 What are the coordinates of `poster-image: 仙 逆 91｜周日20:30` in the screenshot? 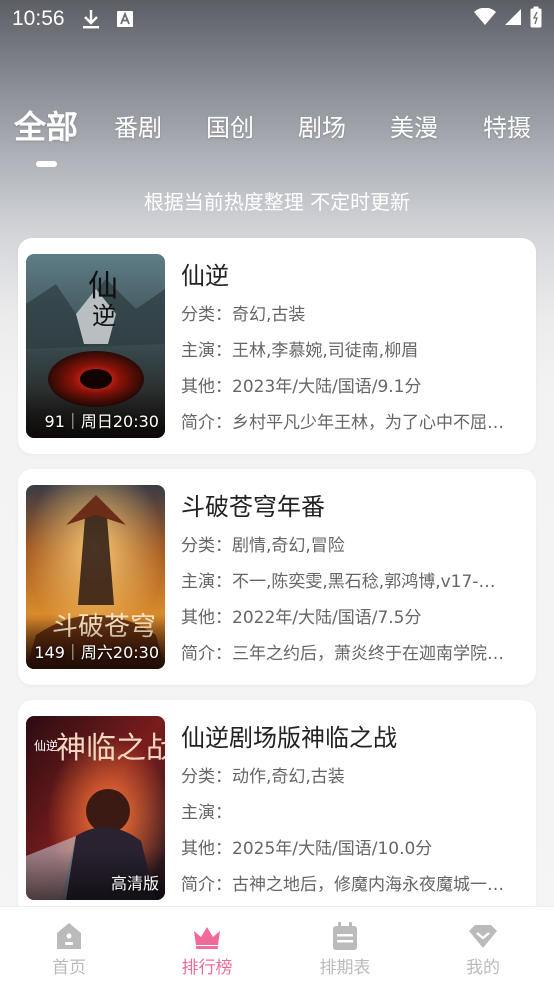 It's located at (95, 346).